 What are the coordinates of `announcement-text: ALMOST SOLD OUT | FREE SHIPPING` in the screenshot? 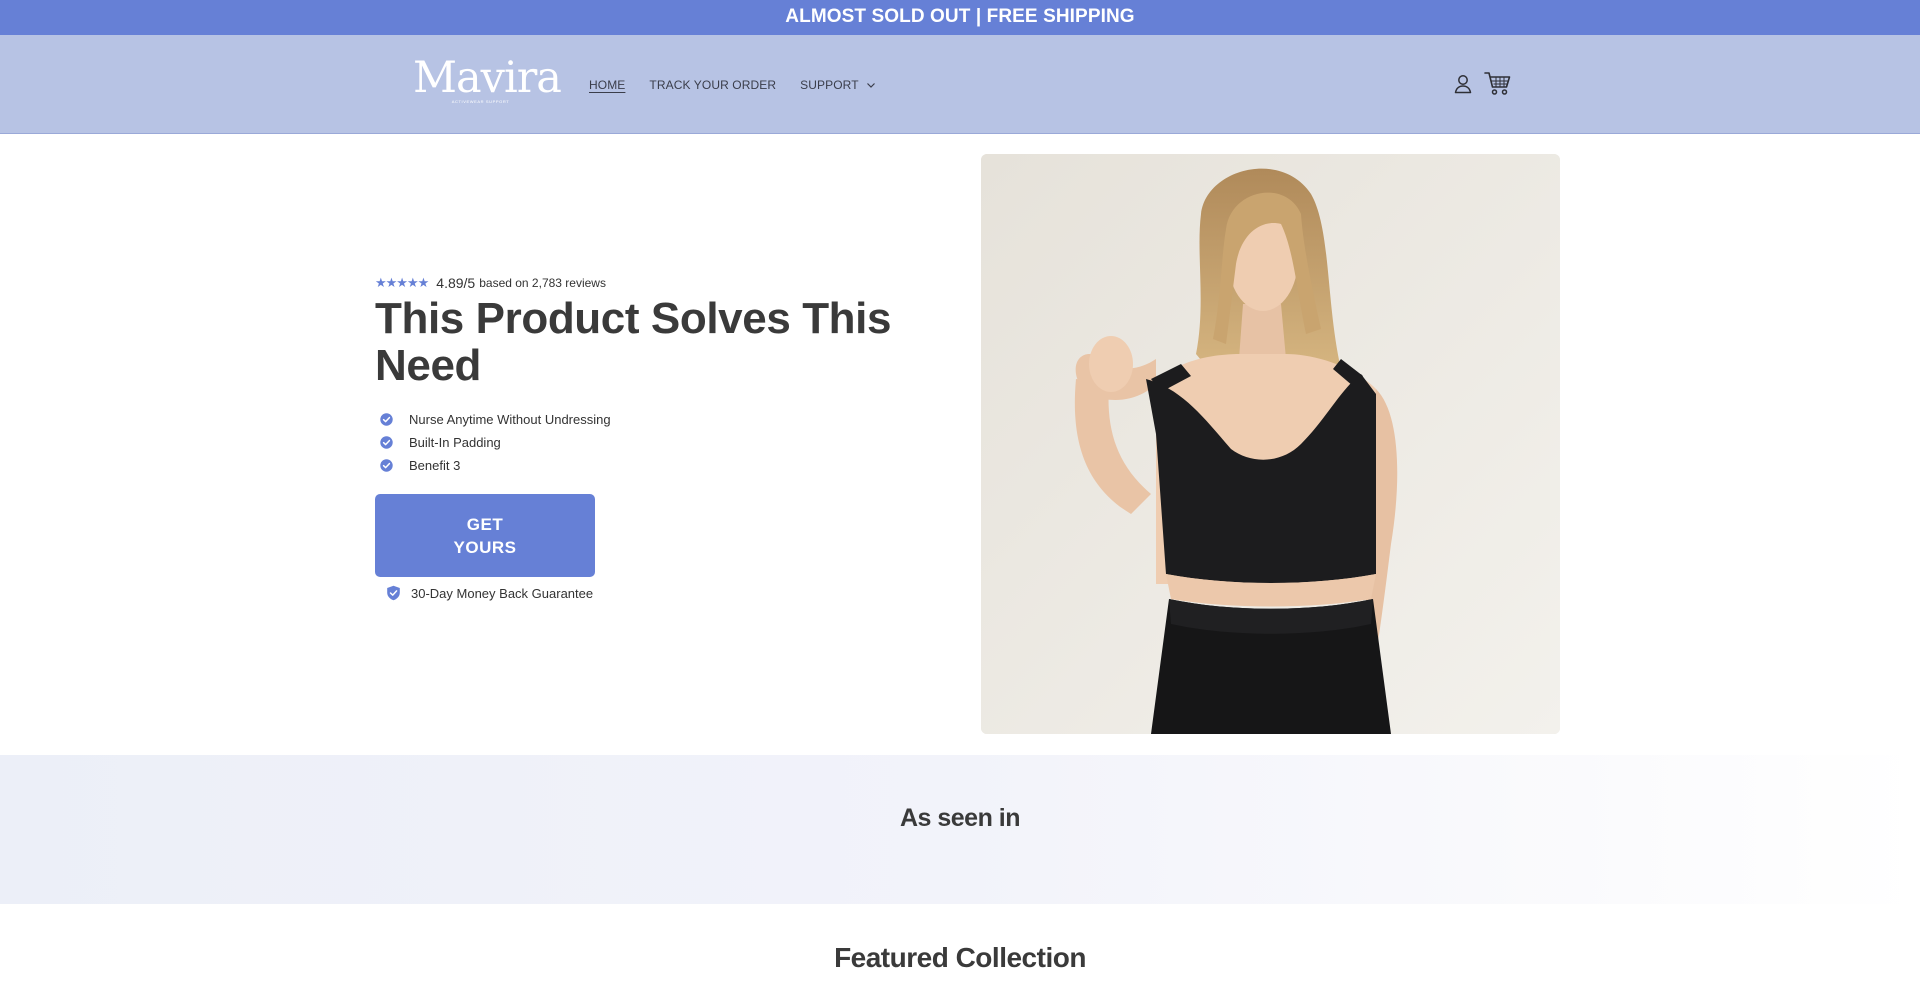 It's located at (960, 16).